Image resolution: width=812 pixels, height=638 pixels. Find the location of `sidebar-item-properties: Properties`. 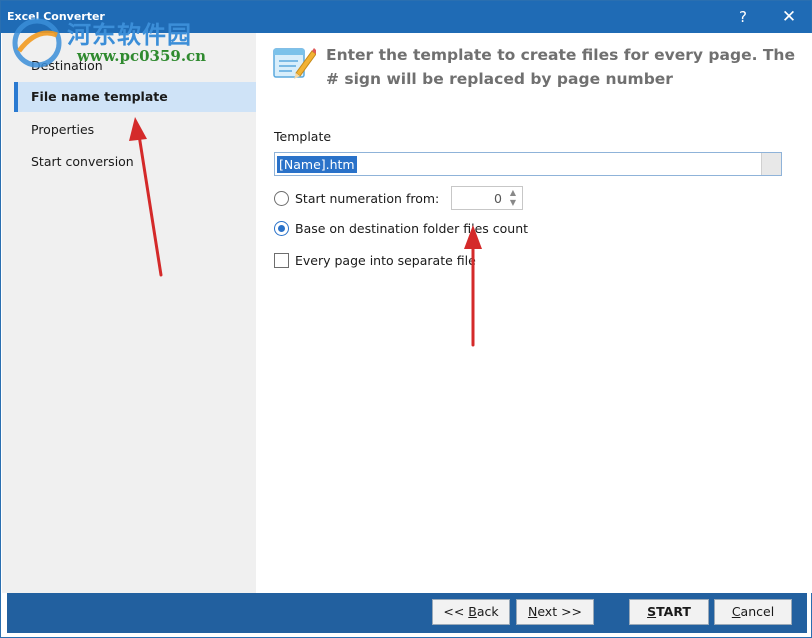

sidebar-item-properties: Properties is located at coordinates (135, 130).